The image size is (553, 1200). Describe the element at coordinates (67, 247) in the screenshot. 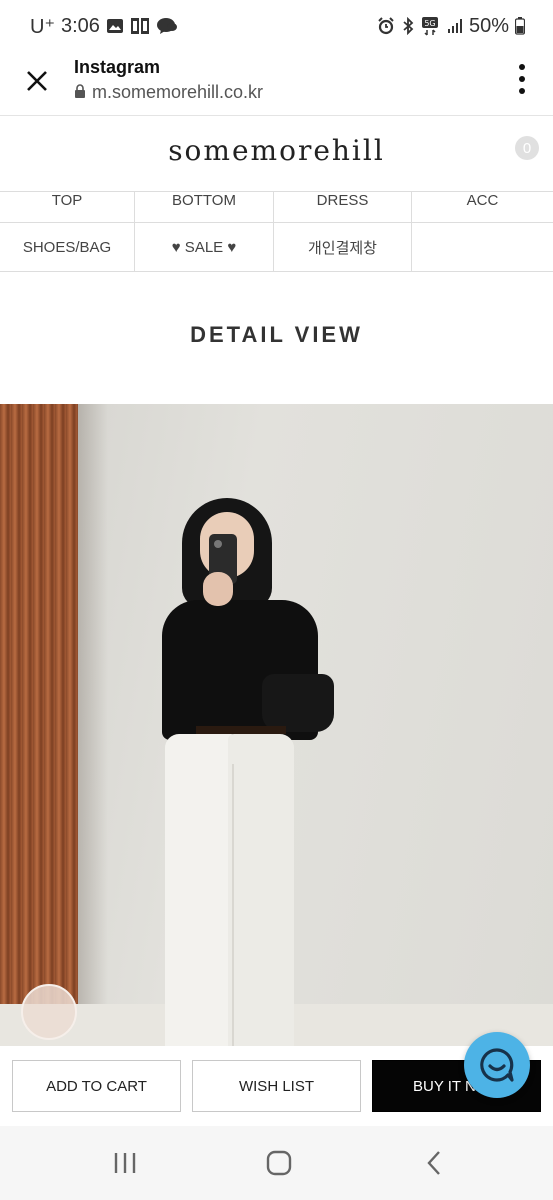

I see `category-shoes-bag: SHOES/BAG` at that location.